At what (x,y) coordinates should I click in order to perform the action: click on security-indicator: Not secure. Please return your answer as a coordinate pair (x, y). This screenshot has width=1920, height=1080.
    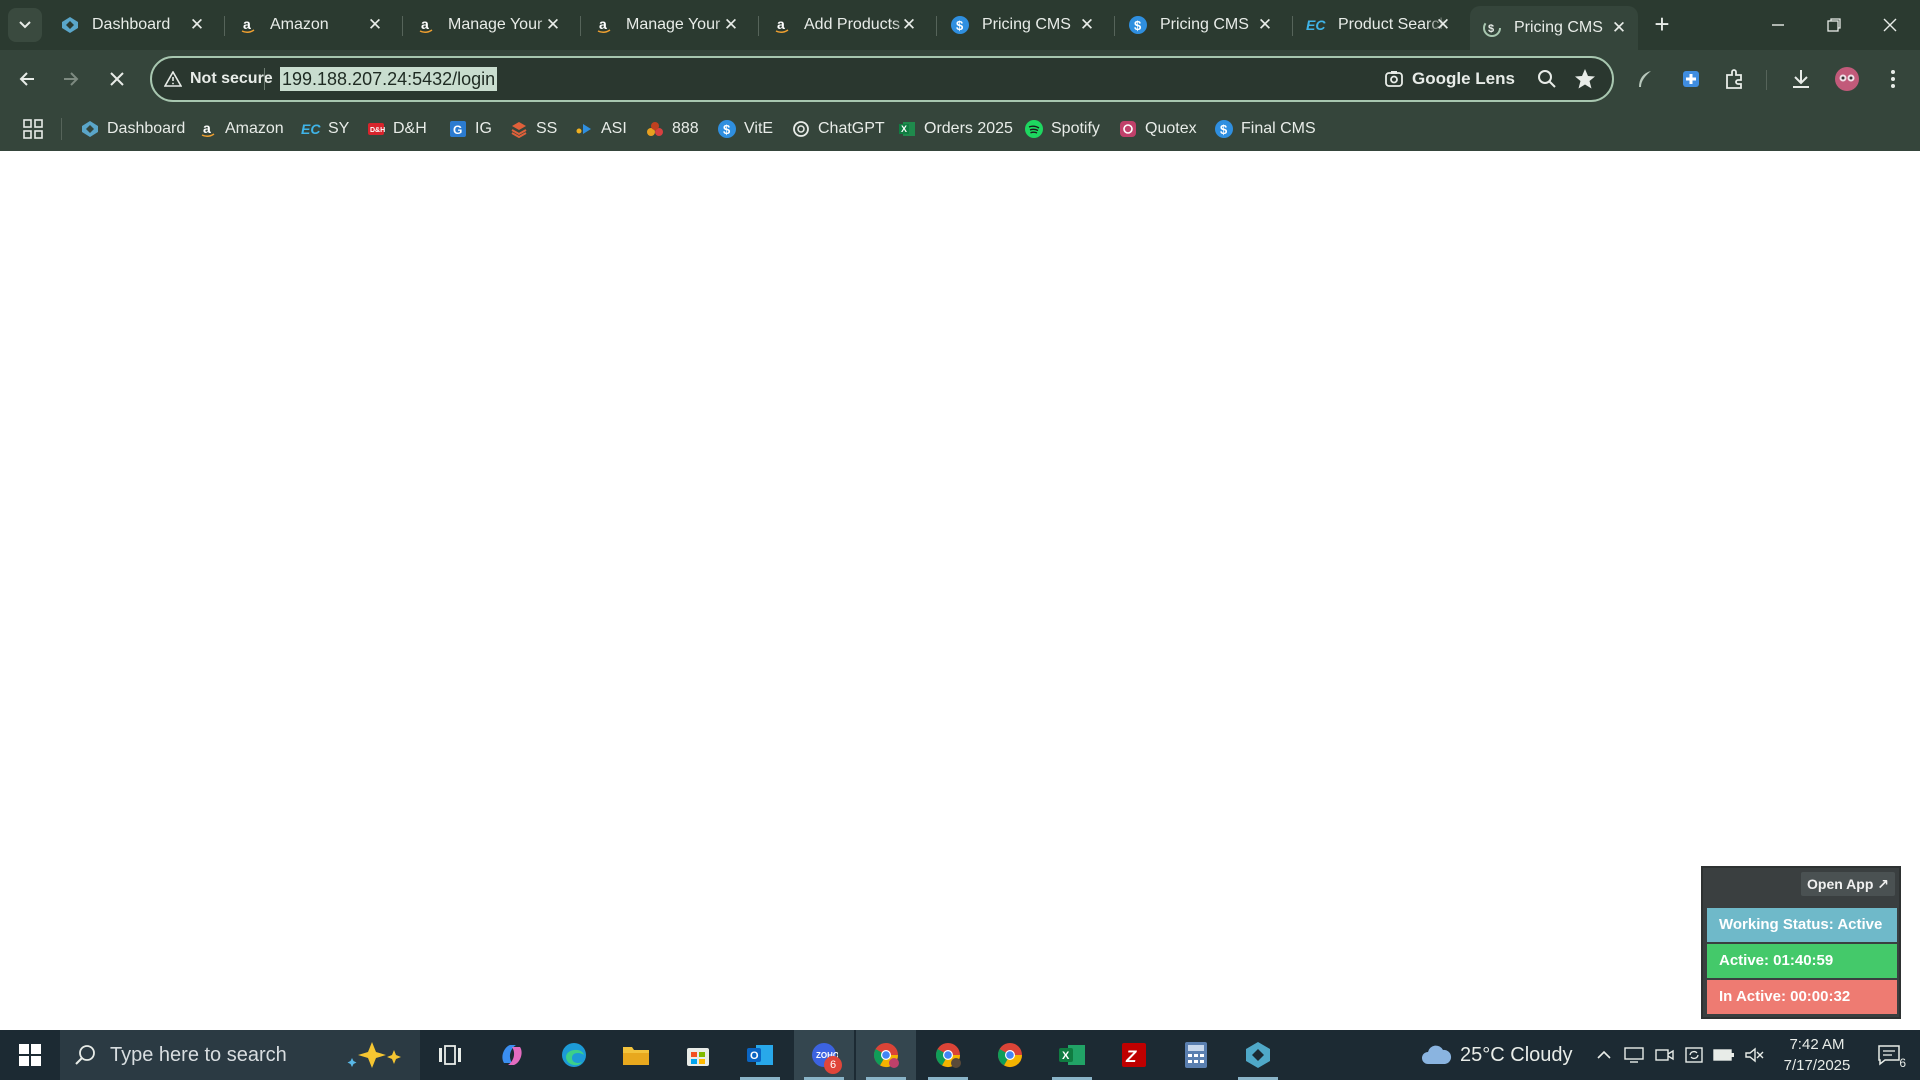
    Looking at the image, I should click on (218, 79).